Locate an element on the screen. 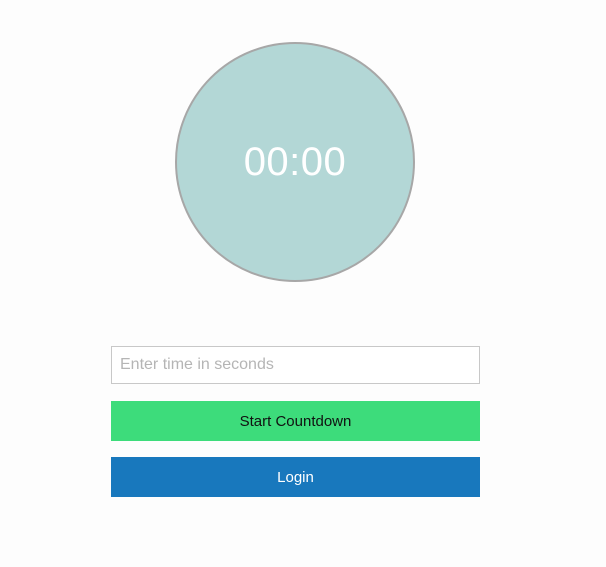  timer-display: 00:00 is located at coordinates (295, 161).